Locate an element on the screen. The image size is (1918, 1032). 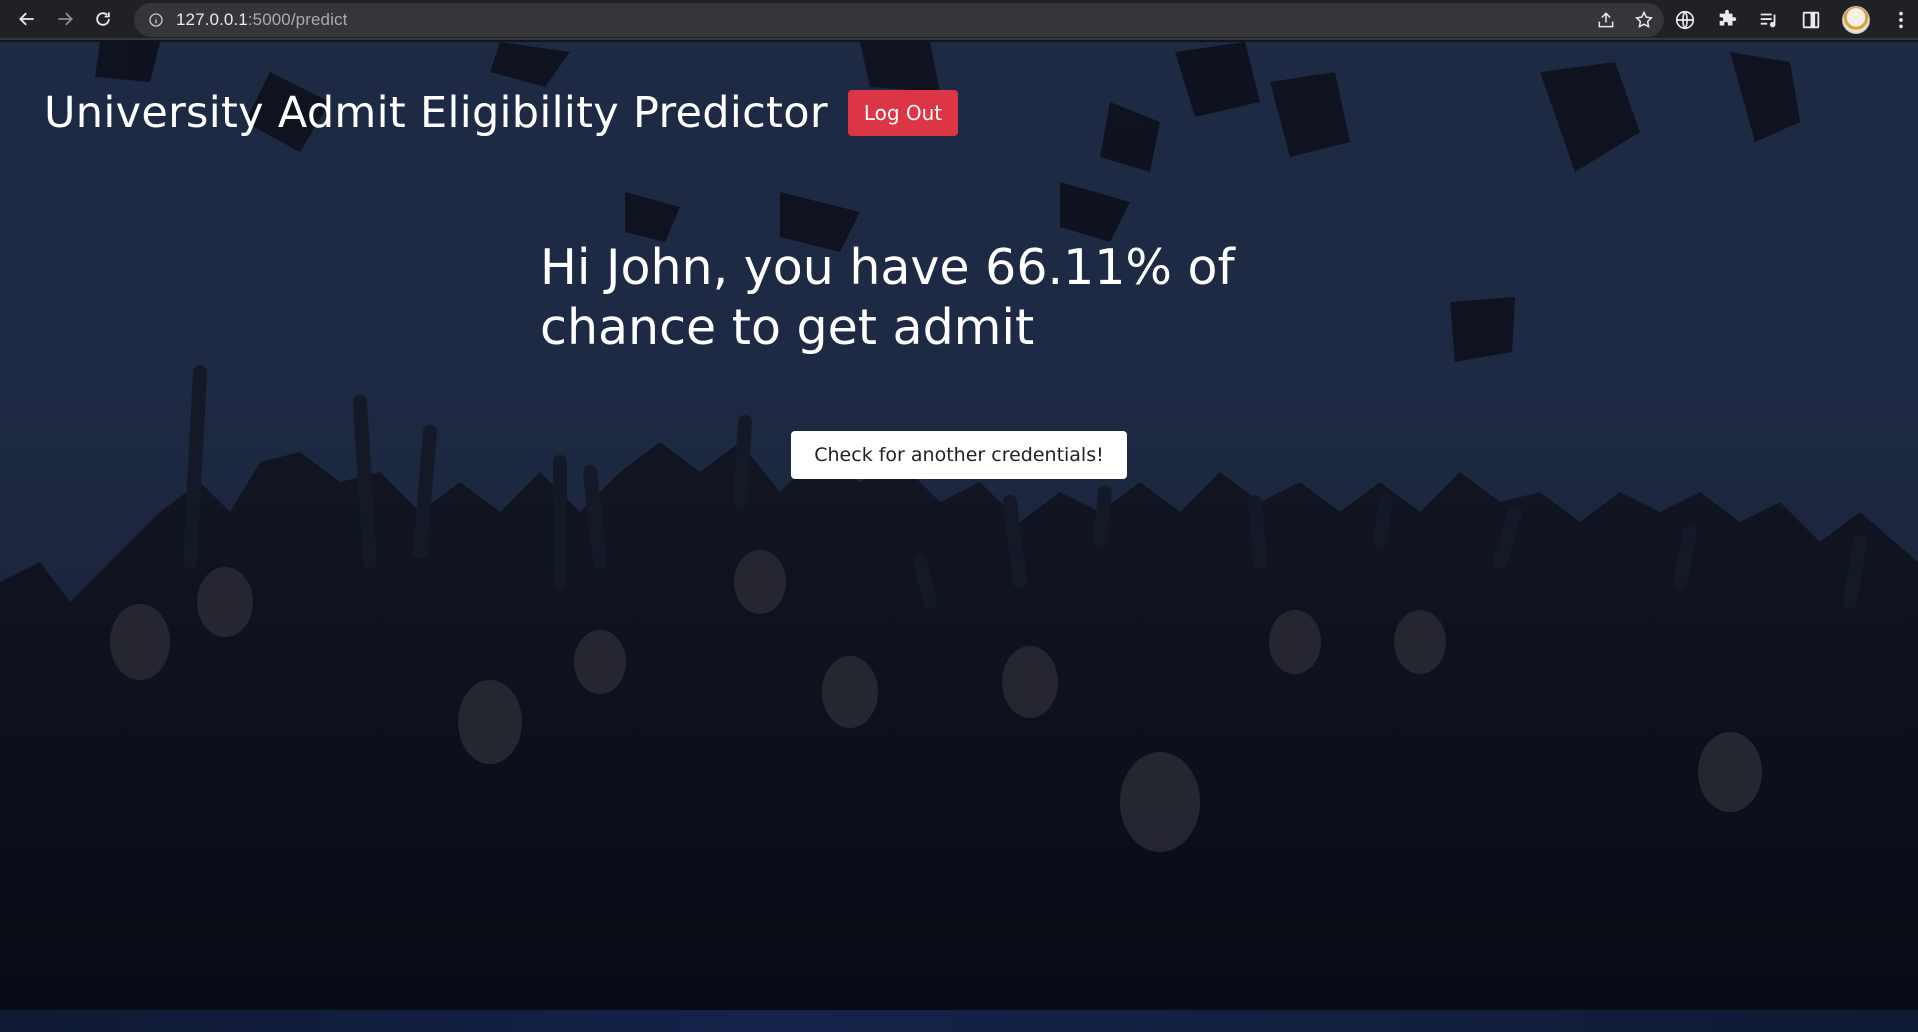
info-icon is located at coordinates (156, 20).